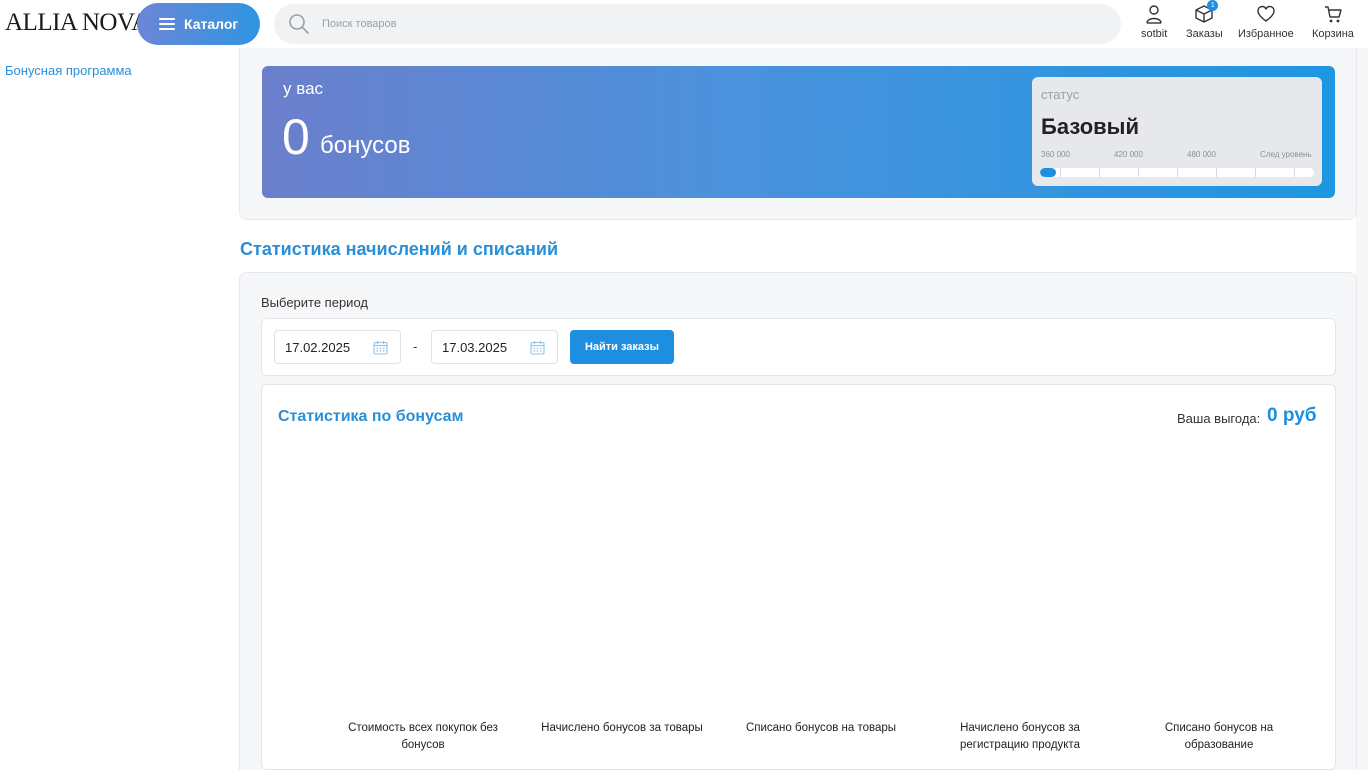 This screenshot has width=1368, height=770. I want to click on x-category-label: Списано бонусов на товары, so click(821, 728).